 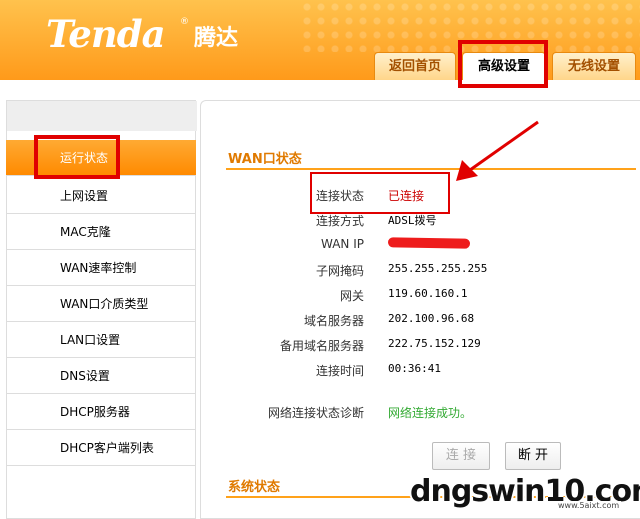 What do you see at coordinates (412, 220) in the screenshot?
I see `connection-type-value: ADSL拨号` at bounding box center [412, 220].